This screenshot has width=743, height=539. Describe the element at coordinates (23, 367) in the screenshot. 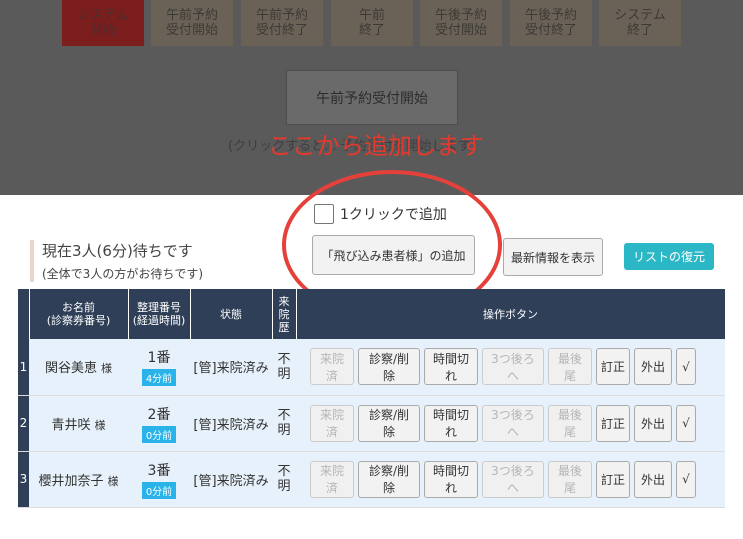

I see `row-number: 1` at that location.